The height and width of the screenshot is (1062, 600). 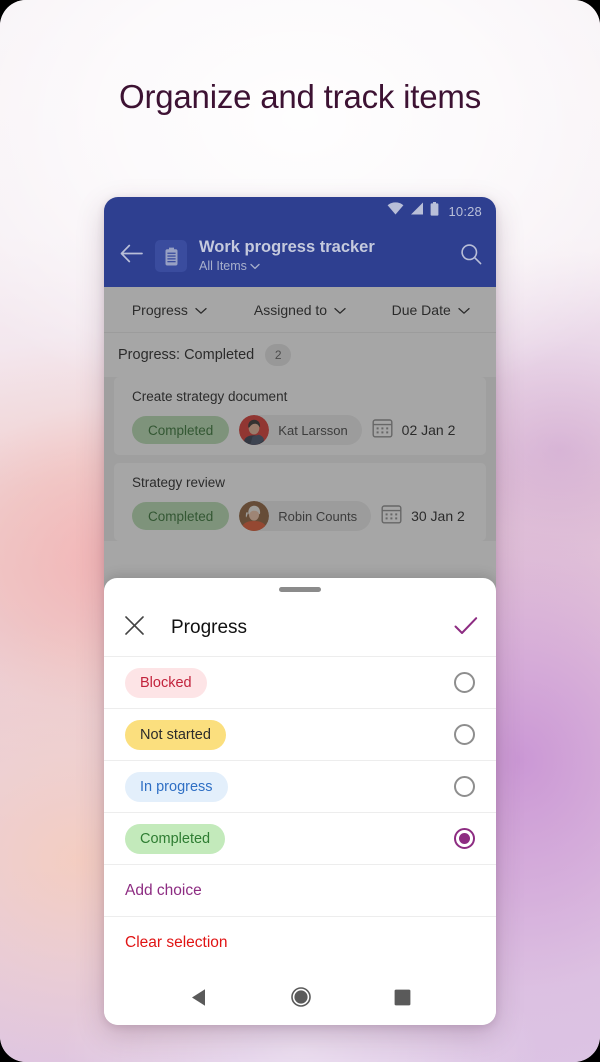 I want to click on task-meta: Completed Kat Larsson 02 Jan 2, so click(x=300, y=430).